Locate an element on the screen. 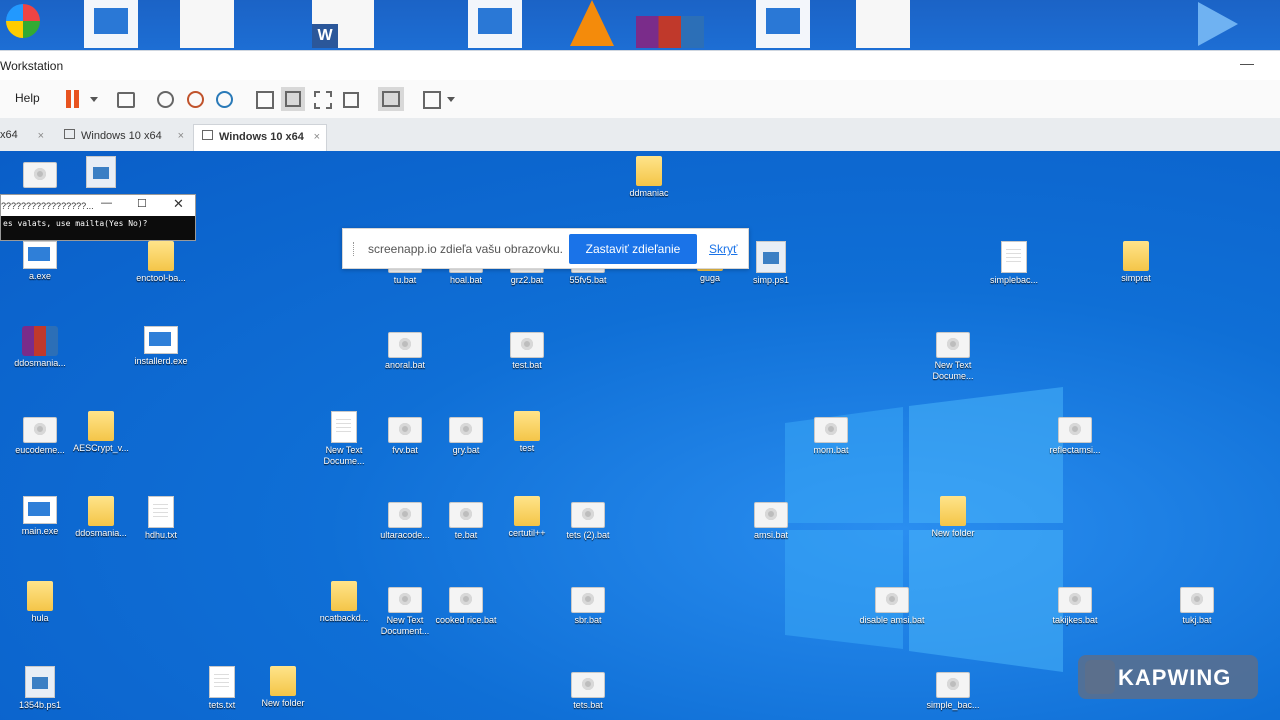  shield-icon is located at coordinates (23, 21).